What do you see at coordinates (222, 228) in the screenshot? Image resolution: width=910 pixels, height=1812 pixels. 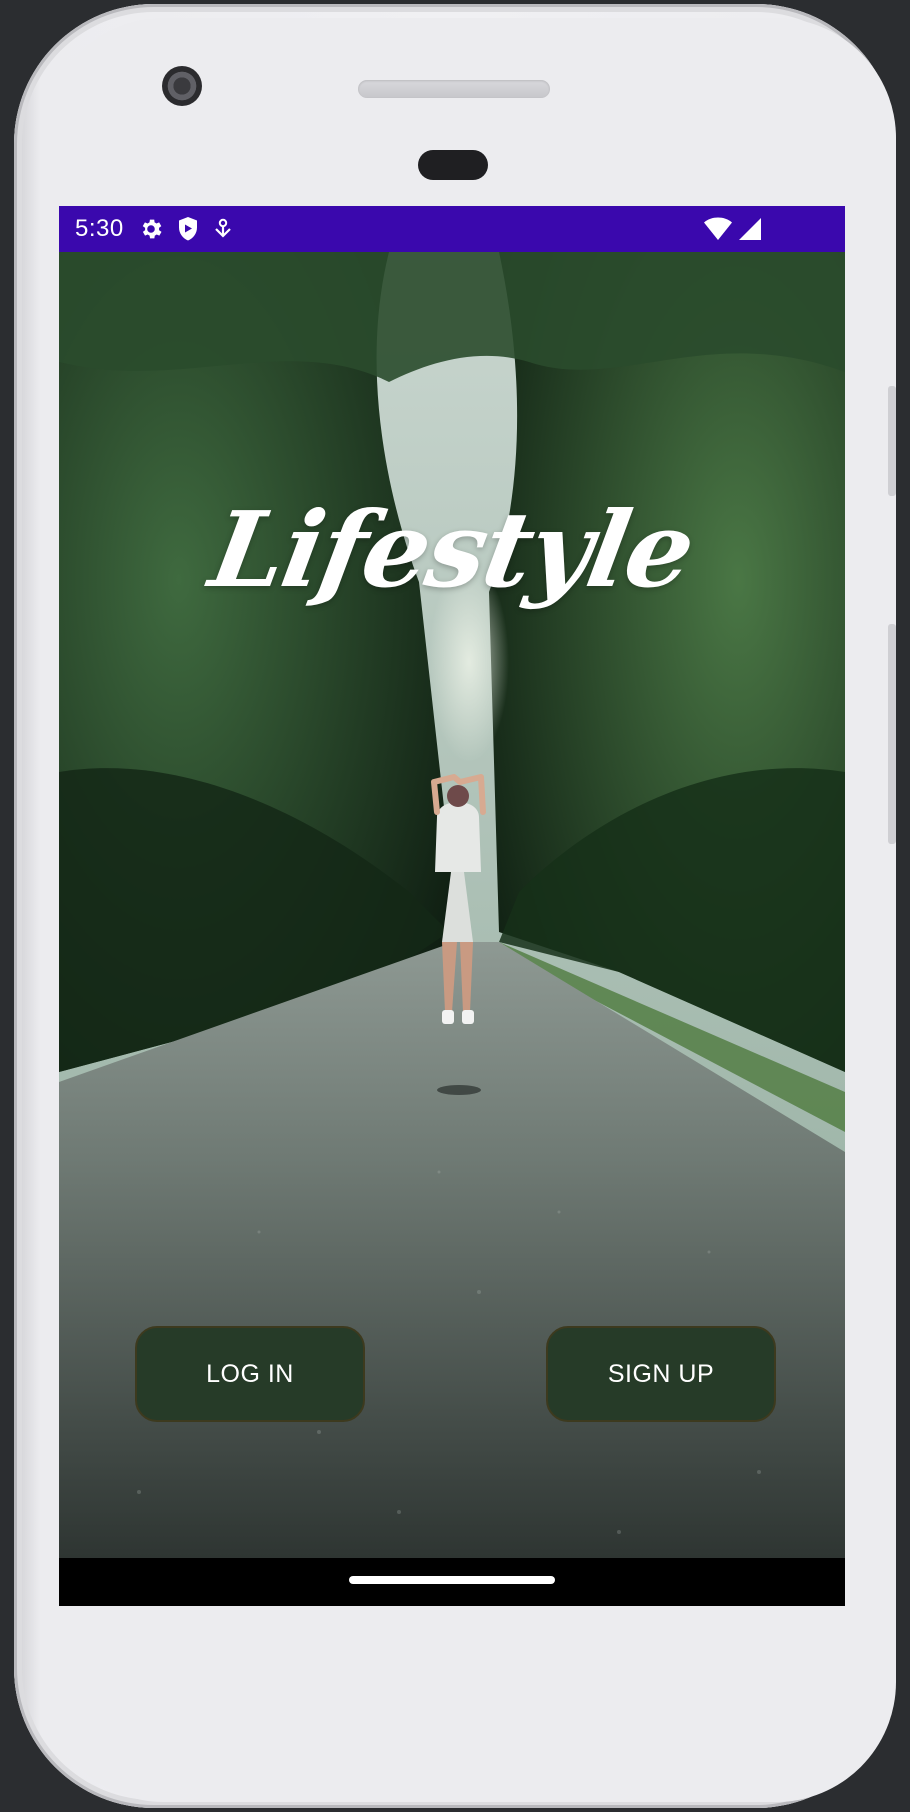 I see `download-icon` at bounding box center [222, 228].